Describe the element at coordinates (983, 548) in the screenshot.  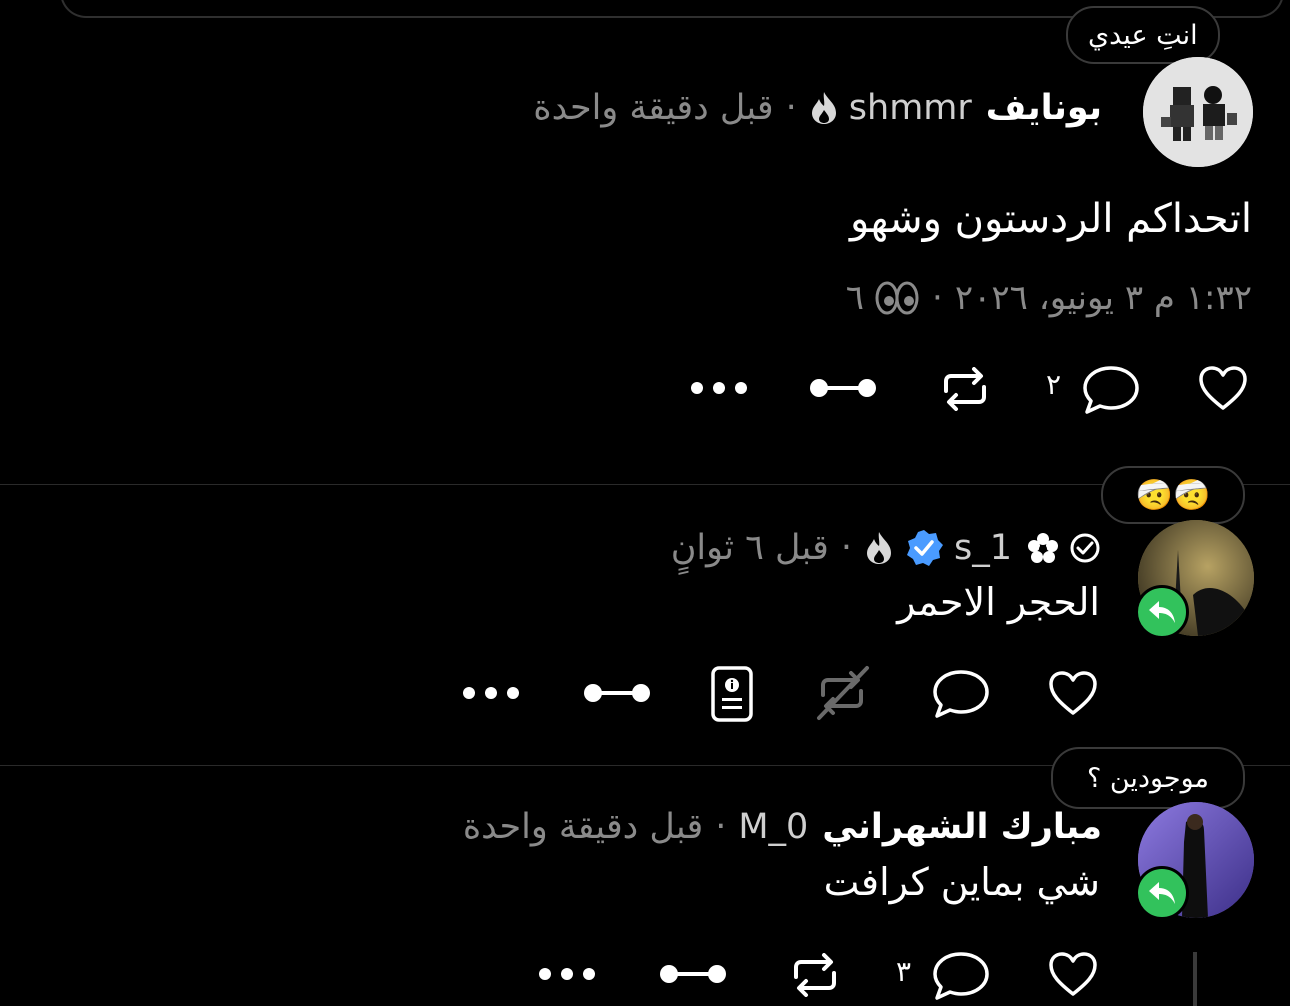
I see `username: 1_s` at that location.